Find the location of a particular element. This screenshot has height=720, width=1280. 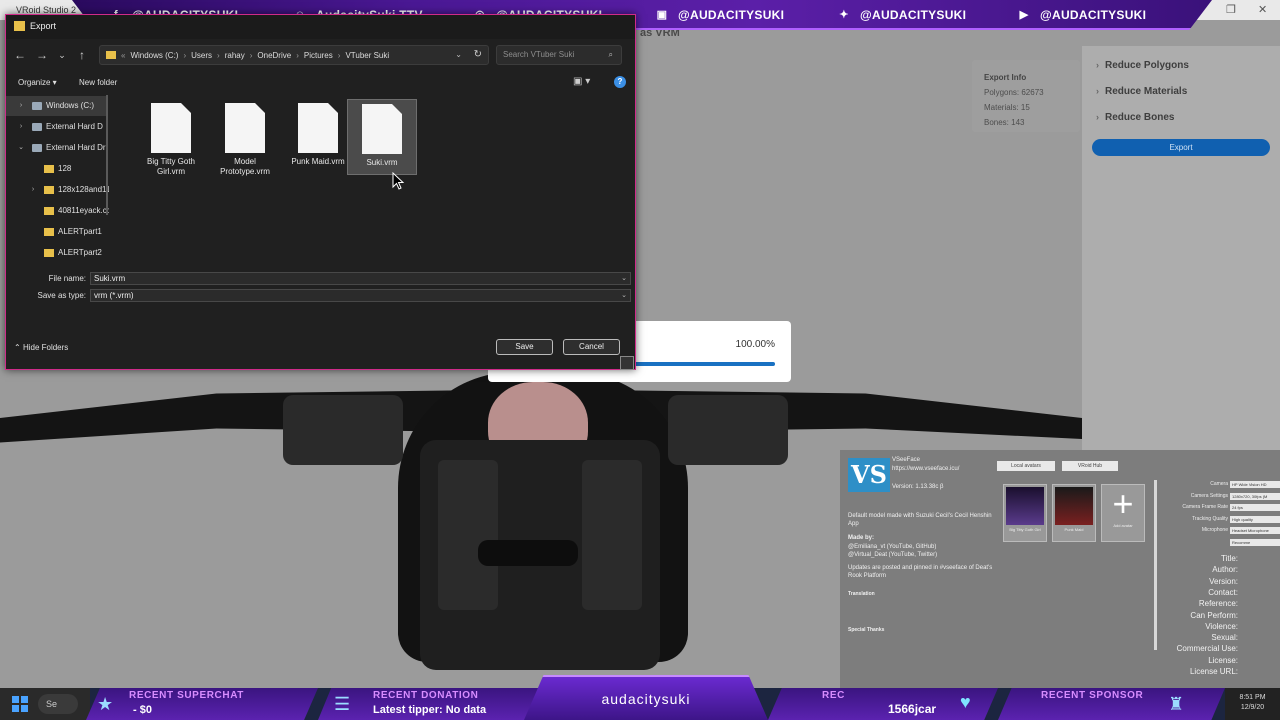

restore-icon: ❐ is located at coordinates (1231, 10).